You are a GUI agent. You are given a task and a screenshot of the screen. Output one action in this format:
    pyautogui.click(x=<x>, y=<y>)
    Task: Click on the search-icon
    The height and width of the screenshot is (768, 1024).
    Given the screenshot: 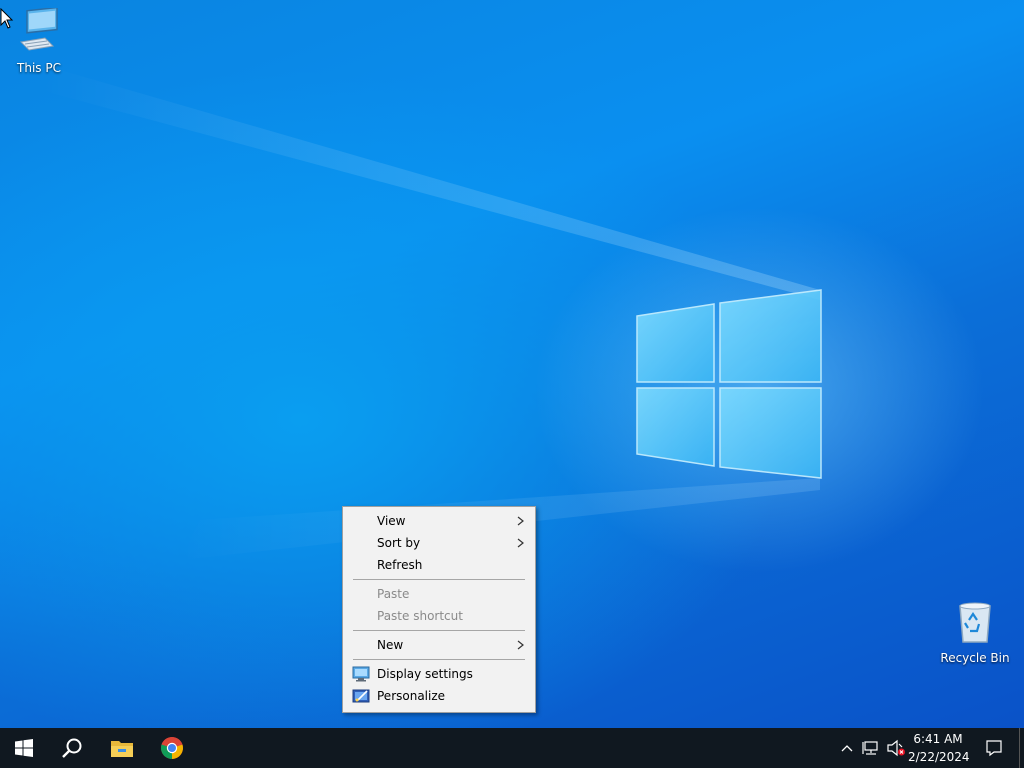 What is the action you would take?
    pyautogui.click(x=72, y=748)
    